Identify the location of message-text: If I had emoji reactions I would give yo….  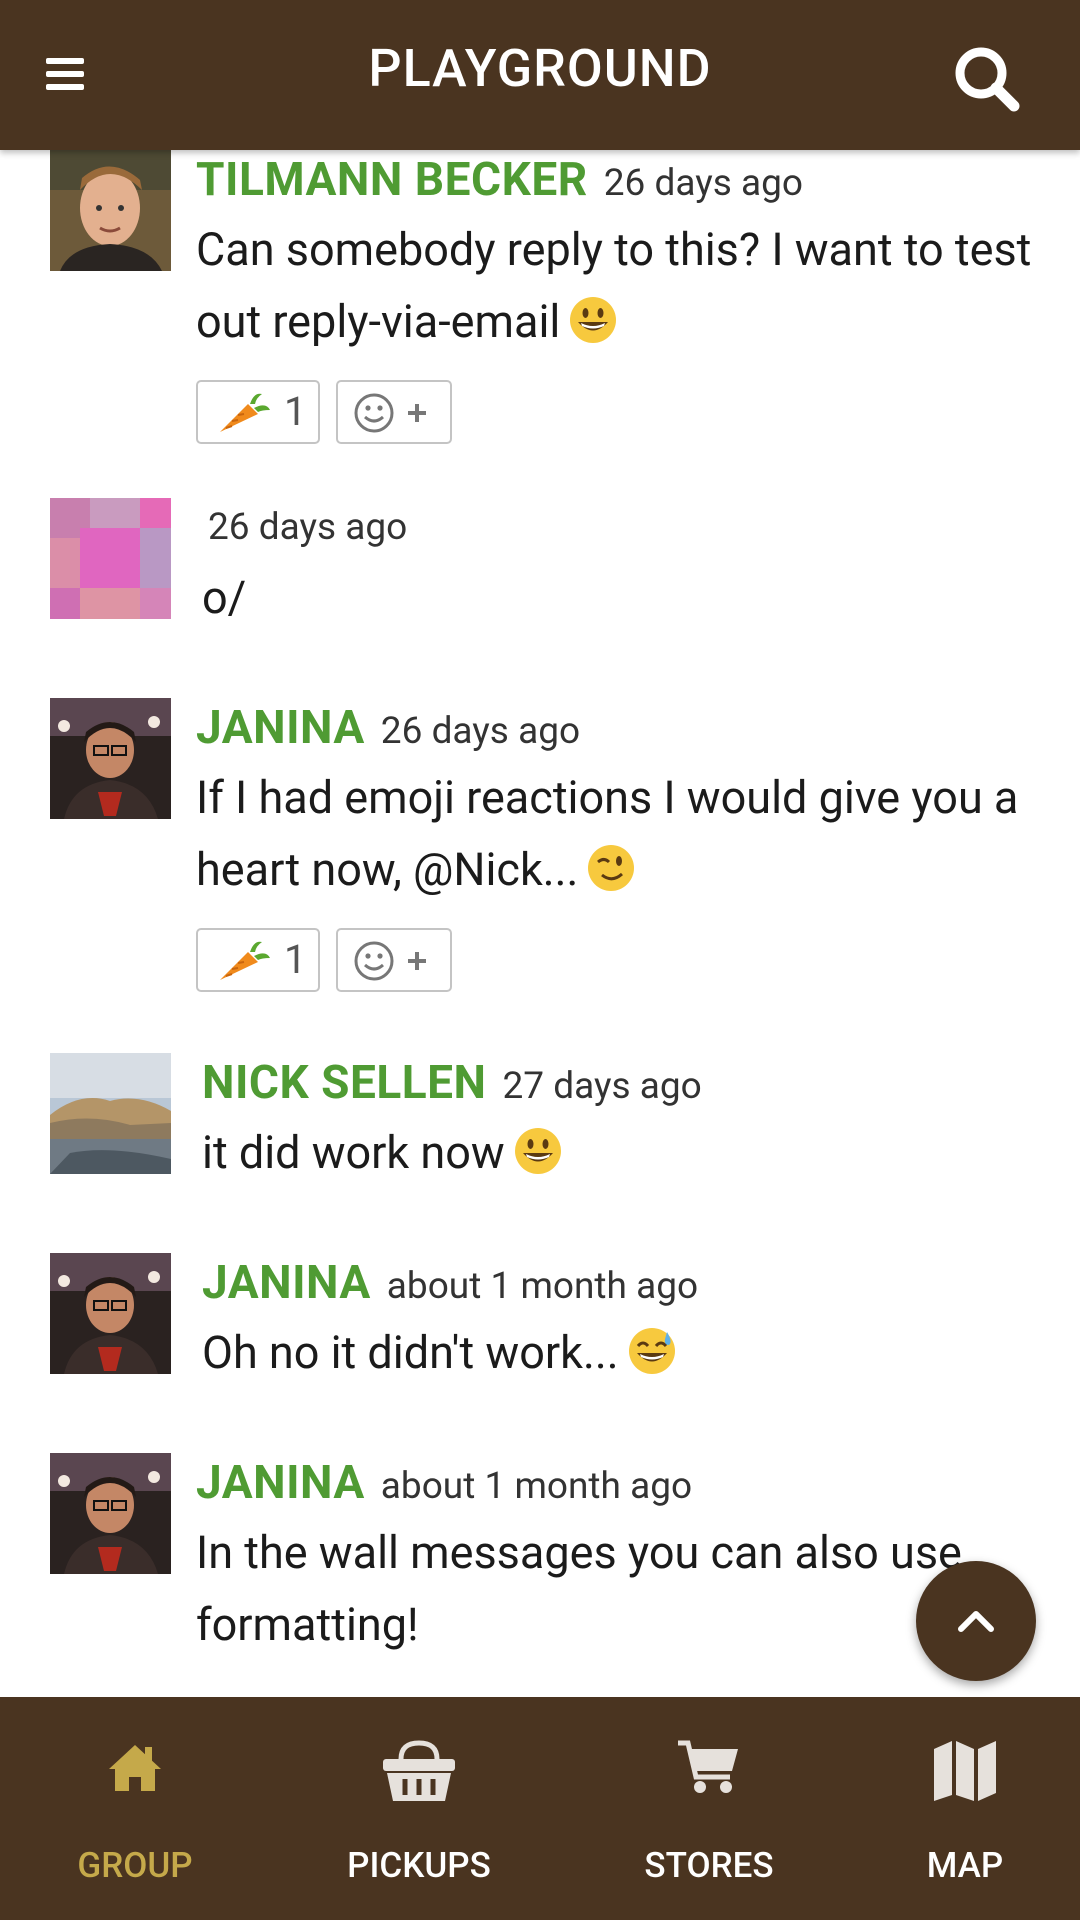
(607, 833).